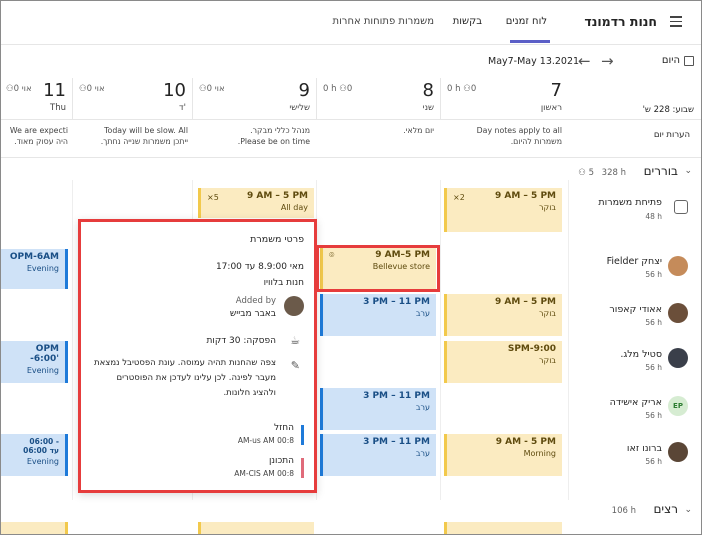 Image resolution: width=702 pixels, height=535 pixels. What do you see at coordinates (660, 171) in the screenshot?
I see `group-name: בוררים` at bounding box center [660, 171].